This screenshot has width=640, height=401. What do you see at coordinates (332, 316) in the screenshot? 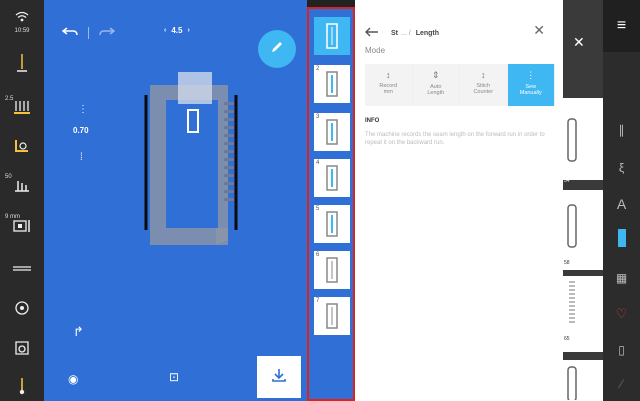
I see `stitch-step-7: 7` at bounding box center [332, 316].